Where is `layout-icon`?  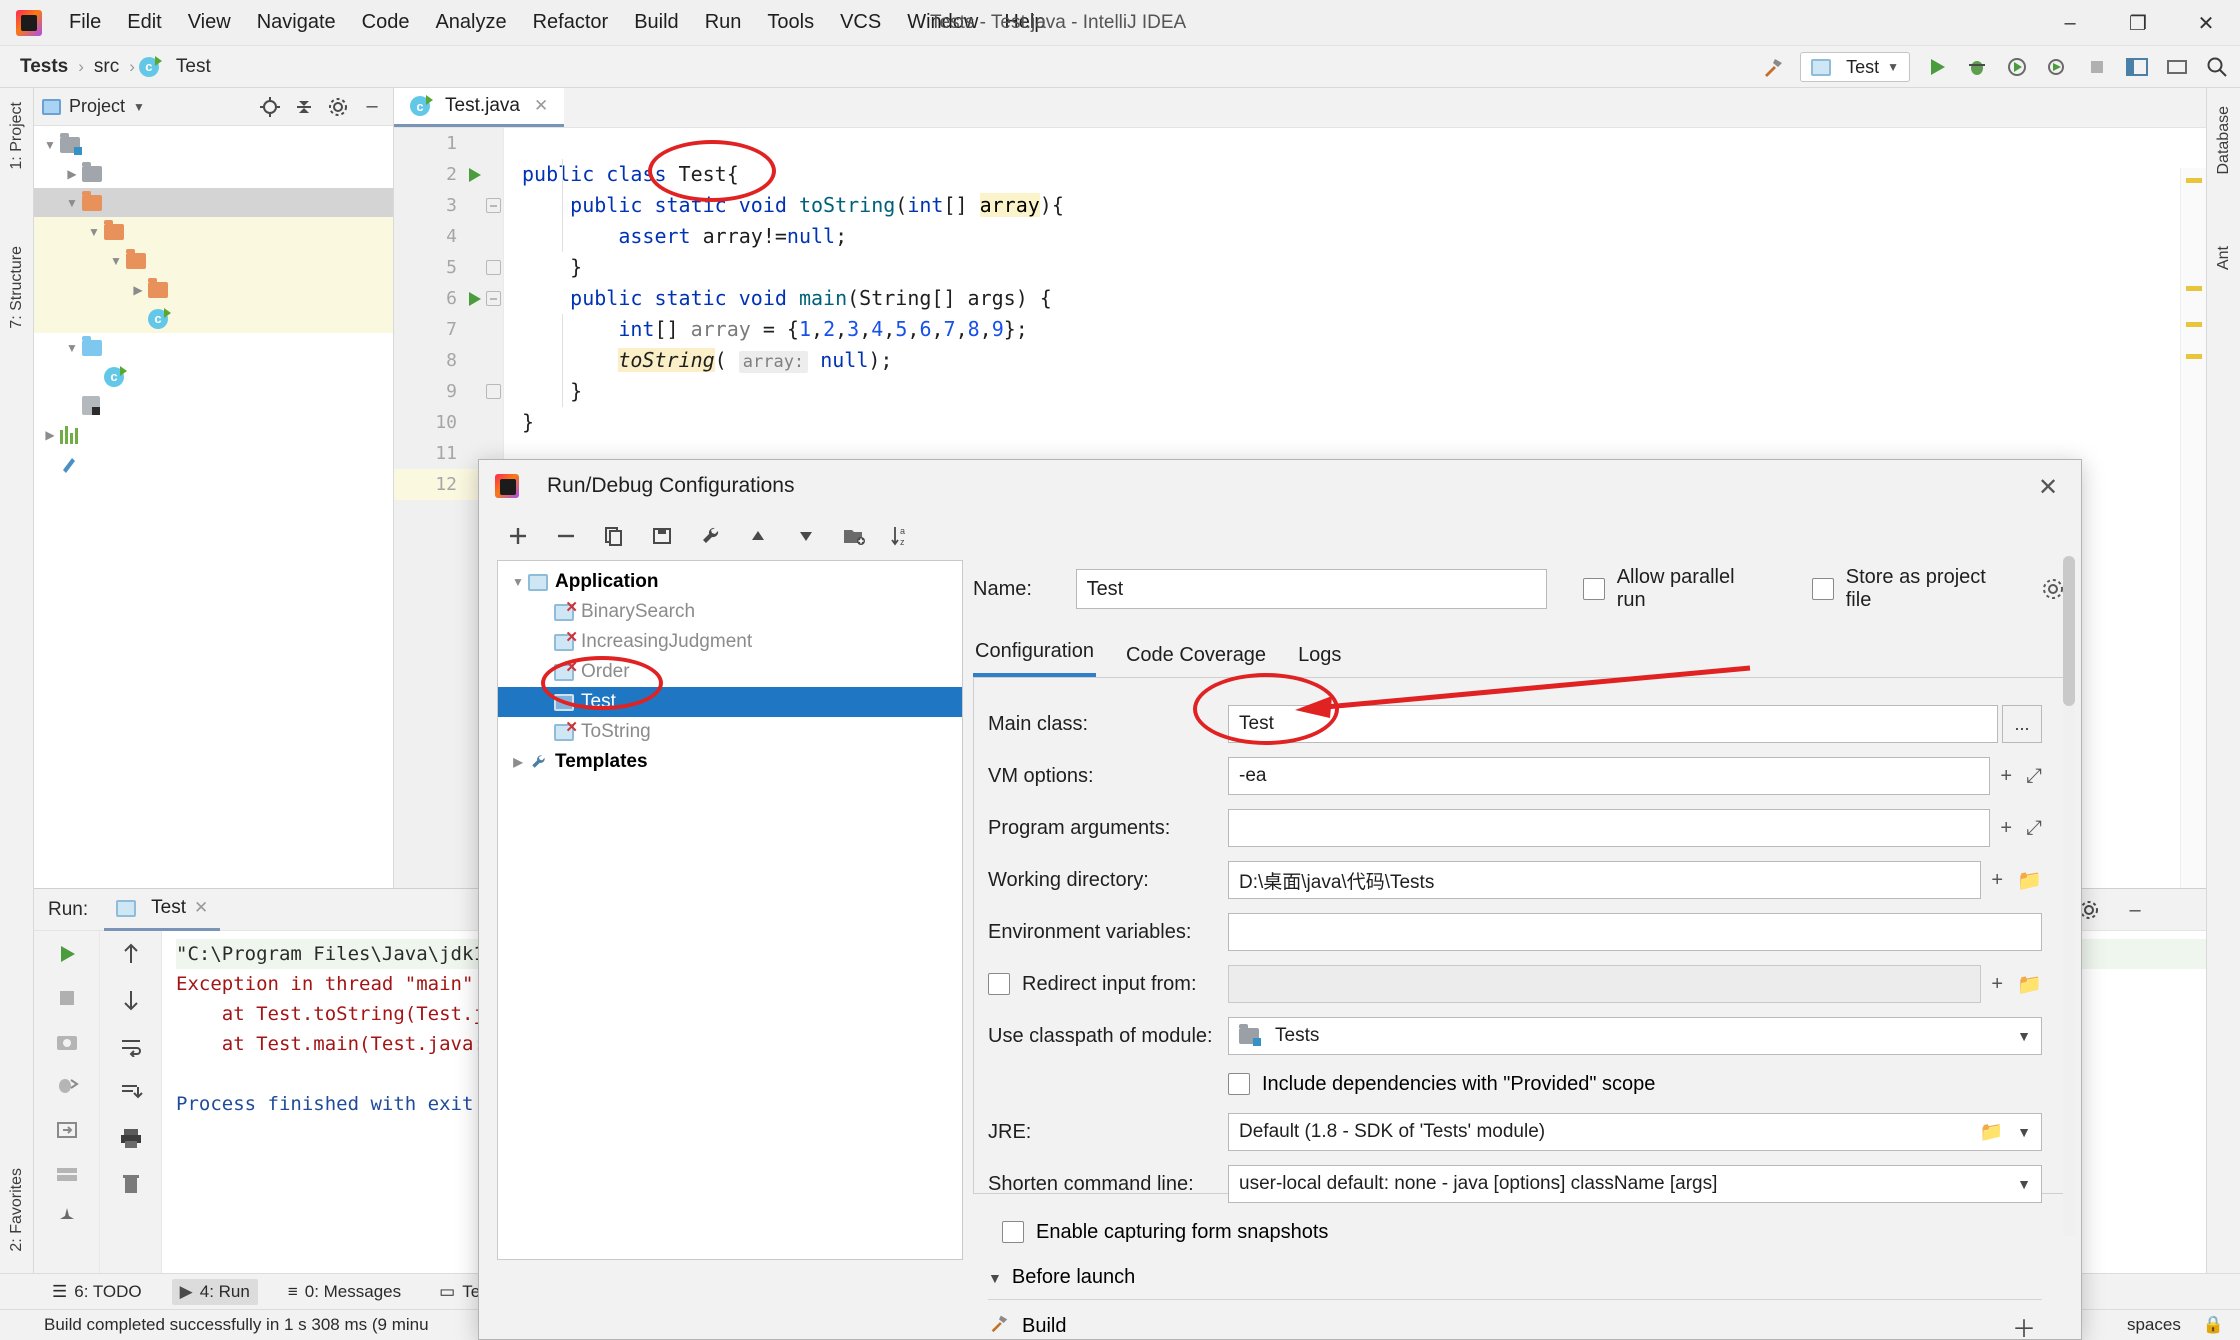
layout-icon is located at coordinates (2137, 67).